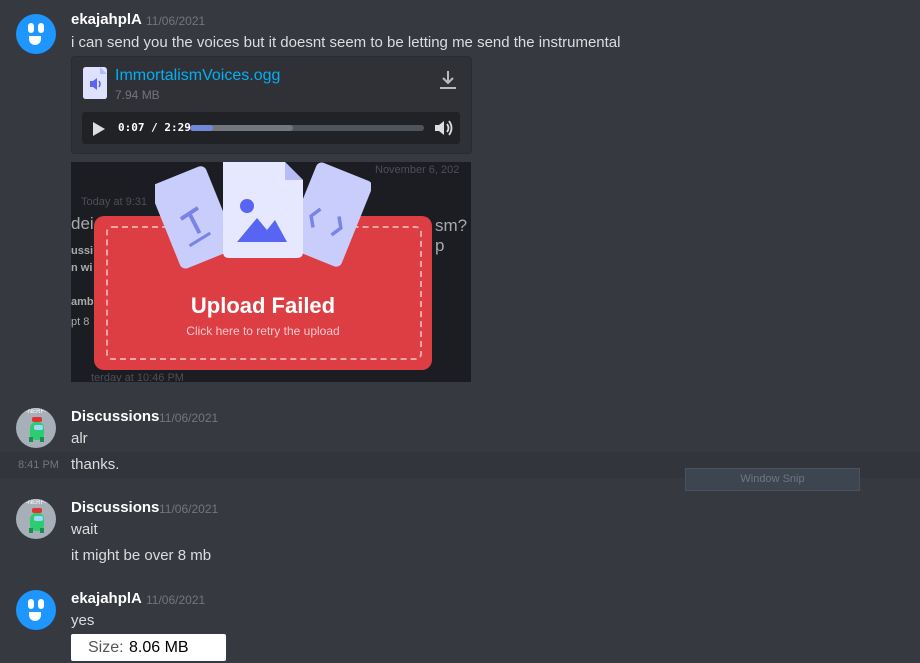 The width and height of the screenshot is (920, 663). What do you see at coordinates (263, 212) in the screenshot?
I see `image-file-icon` at bounding box center [263, 212].